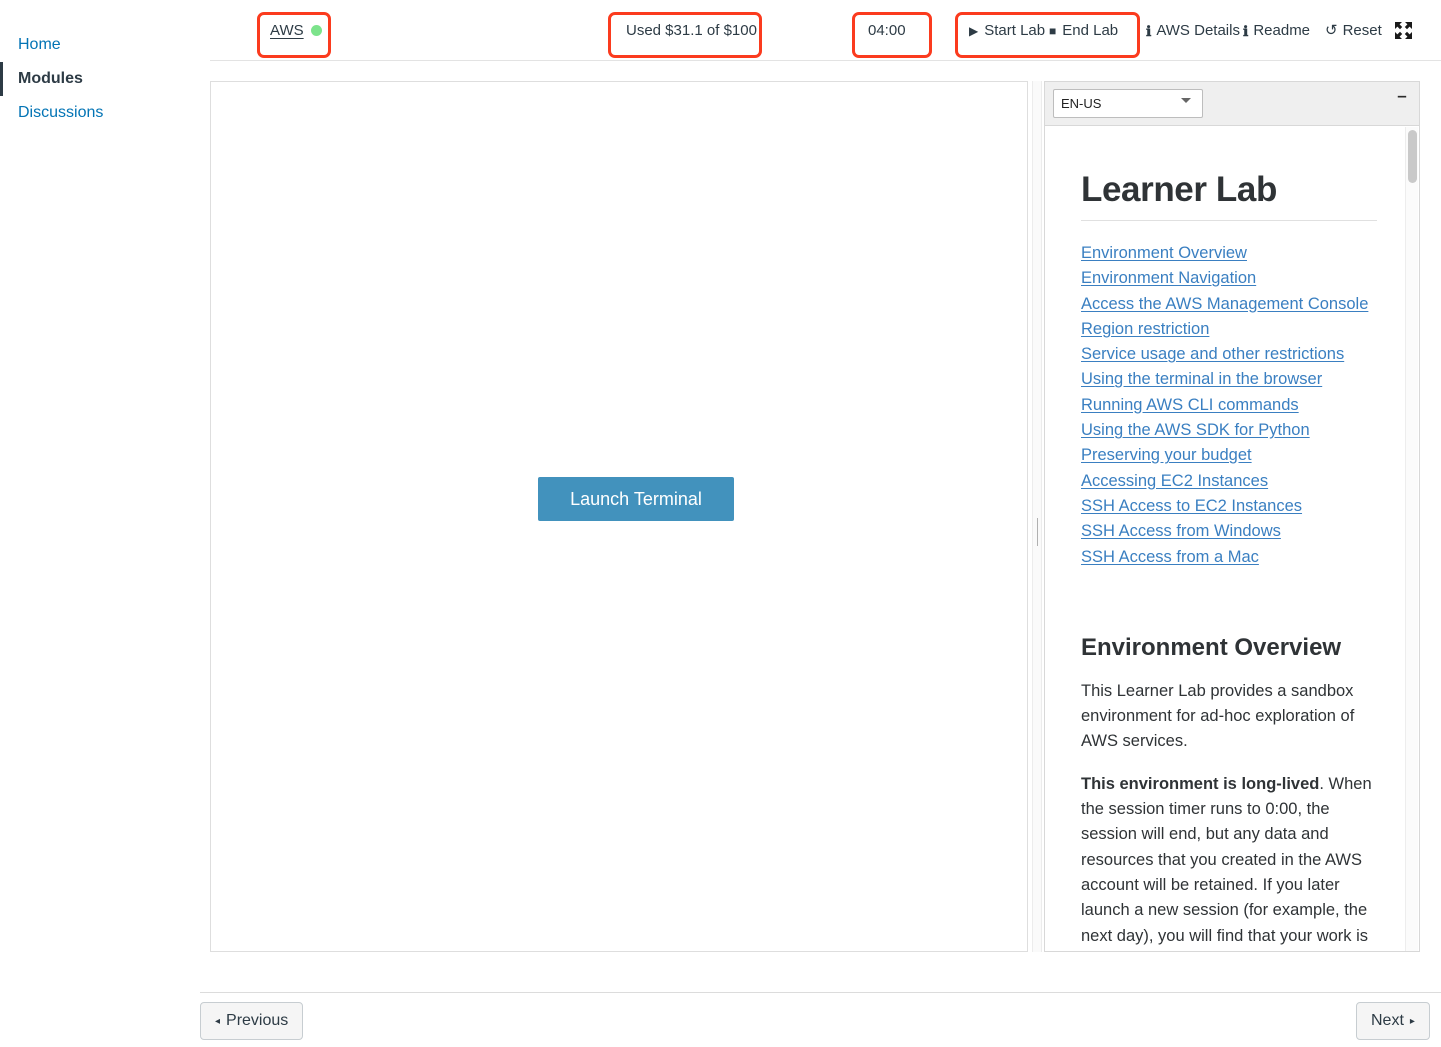 The width and height of the screenshot is (1441, 1047). Describe the element at coordinates (1230, 430) in the screenshot. I see `toc-link: Using the AWS SDK for Python` at that location.